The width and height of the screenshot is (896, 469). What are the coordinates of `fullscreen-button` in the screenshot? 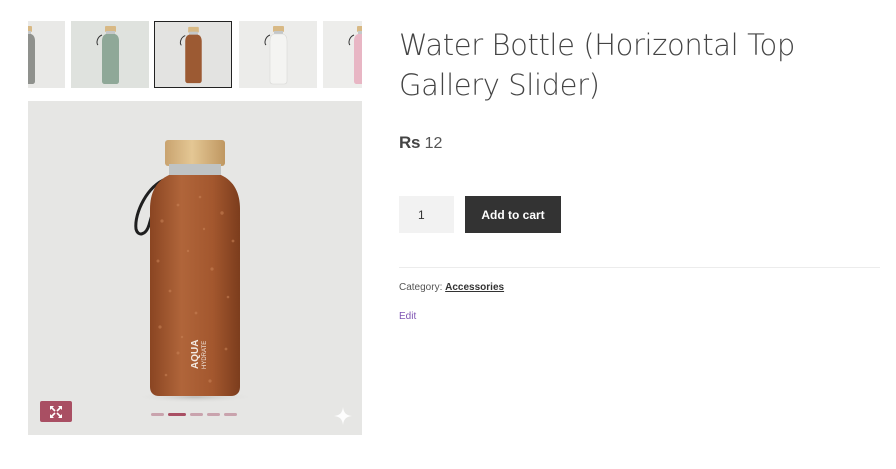 It's located at (56, 411).